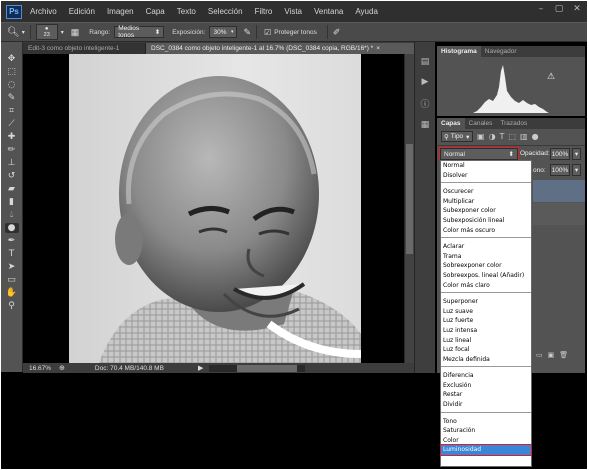 The width and height of the screenshot is (589, 470). Describe the element at coordinates (425, 62) in the screenshot. I see `history-panel-icon: ▤` at that location.